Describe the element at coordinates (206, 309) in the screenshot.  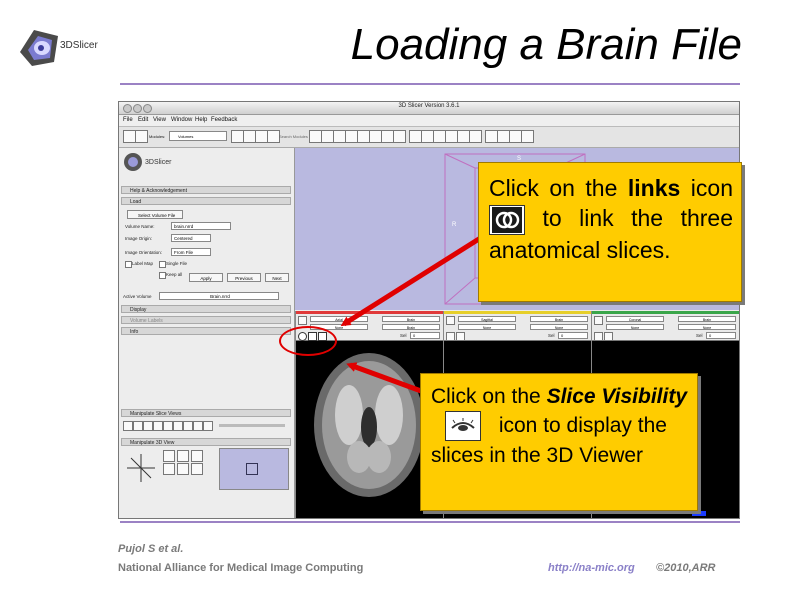
I see `display-section-header: Display` at that location.